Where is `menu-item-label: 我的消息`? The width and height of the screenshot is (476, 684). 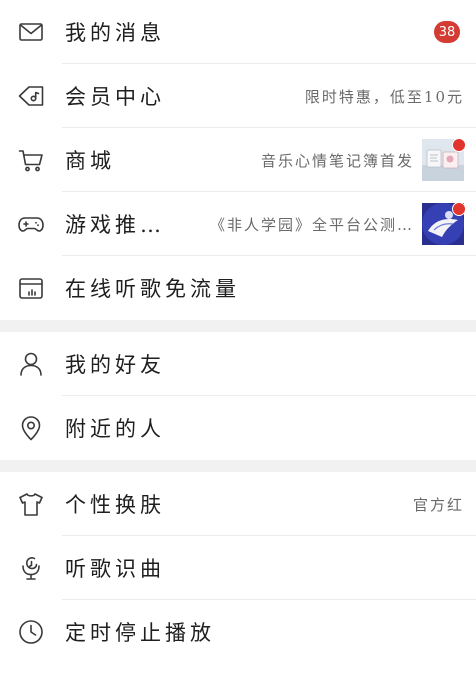
menu-item-label: 我的消息 is located at coordinates (115, 33).